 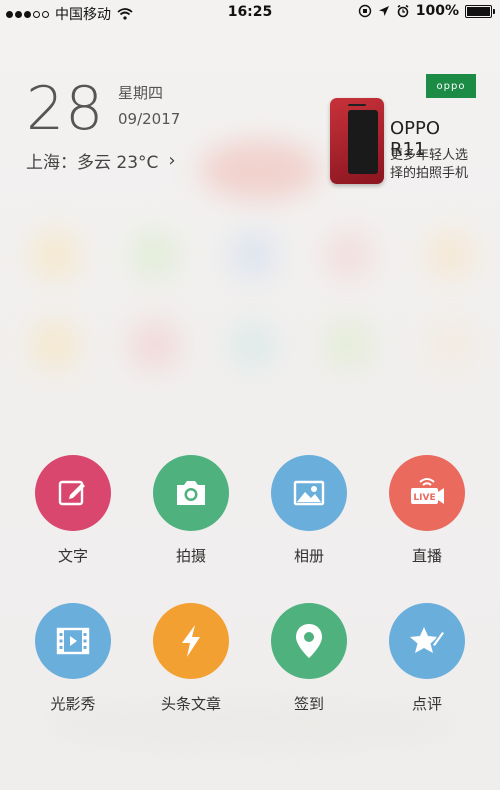 I want to click on action-item-text: 文字, so click(x=73, y=510).